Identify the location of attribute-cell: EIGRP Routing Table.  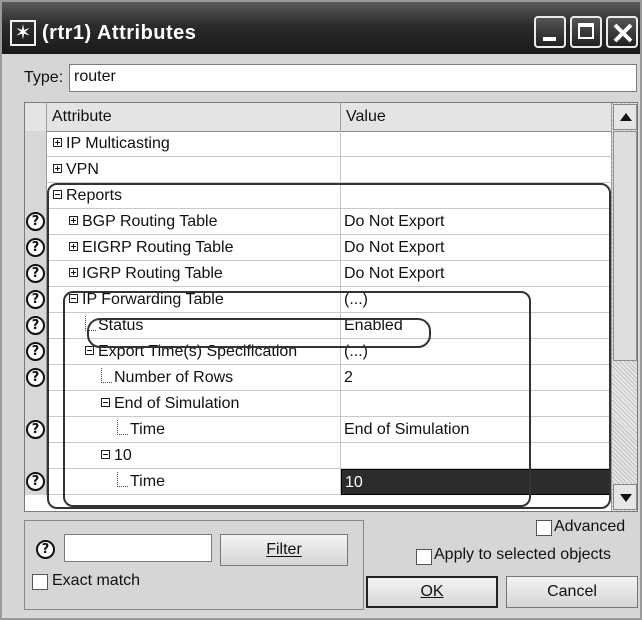
(194, 248).